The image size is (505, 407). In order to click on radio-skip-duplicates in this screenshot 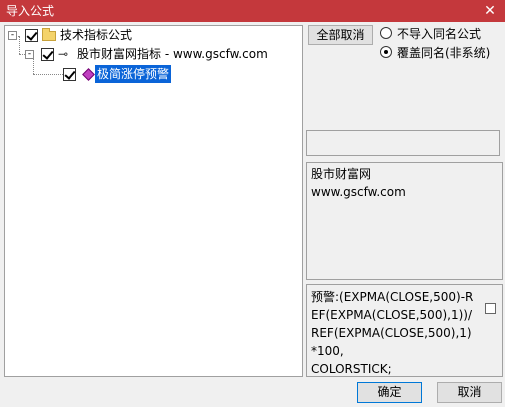, I will do `click(386, 33)`.